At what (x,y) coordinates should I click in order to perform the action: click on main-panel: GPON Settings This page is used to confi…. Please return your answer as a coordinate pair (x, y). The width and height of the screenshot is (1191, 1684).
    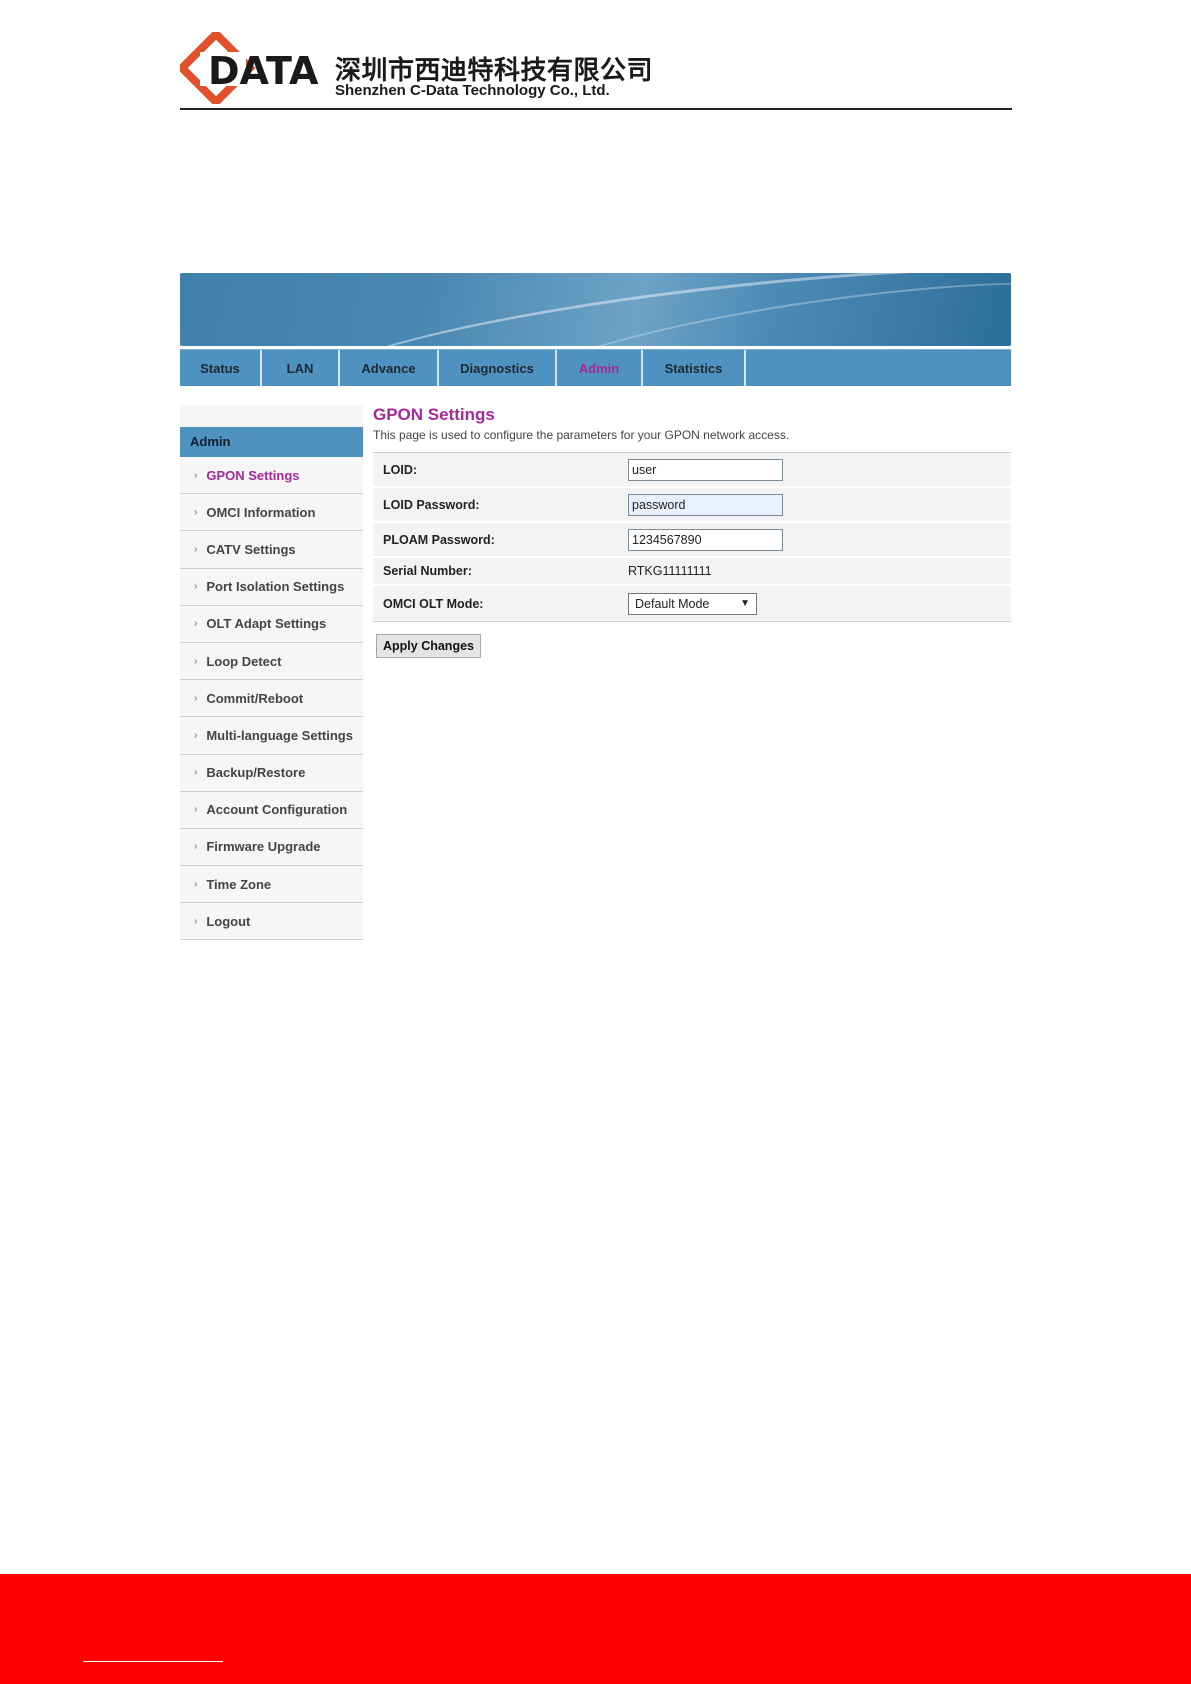
    Looking at the image, I should click on (692, 531).